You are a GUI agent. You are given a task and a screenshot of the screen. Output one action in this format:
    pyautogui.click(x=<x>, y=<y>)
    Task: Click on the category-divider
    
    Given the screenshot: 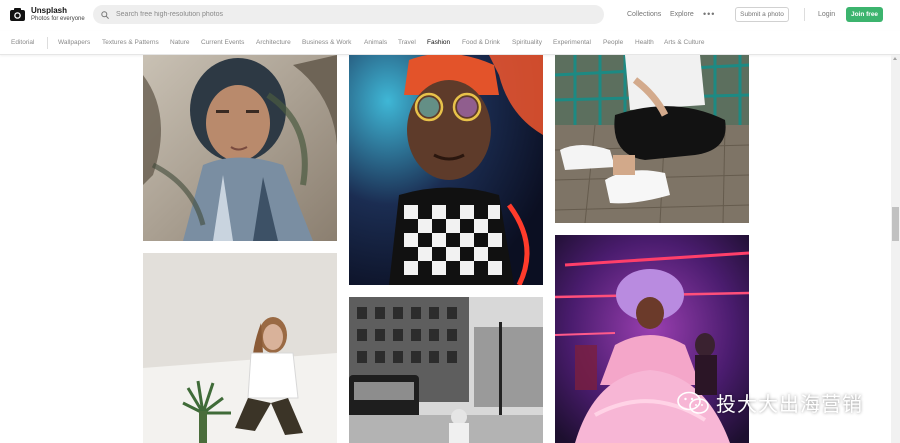 What is the action you would take?
    pyautogui.click(x=47, y=43)
    